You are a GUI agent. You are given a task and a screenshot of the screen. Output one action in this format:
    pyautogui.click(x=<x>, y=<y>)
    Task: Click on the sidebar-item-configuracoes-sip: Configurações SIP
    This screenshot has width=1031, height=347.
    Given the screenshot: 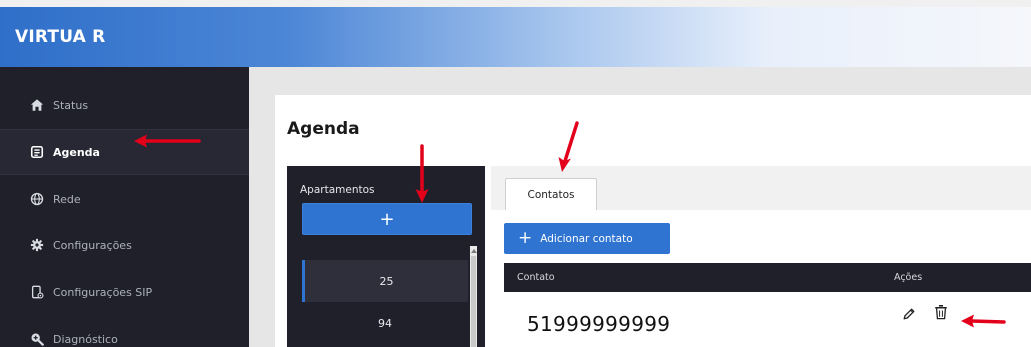 What is the action you would take?
    pyautogui.click(x=124, y=292)
    